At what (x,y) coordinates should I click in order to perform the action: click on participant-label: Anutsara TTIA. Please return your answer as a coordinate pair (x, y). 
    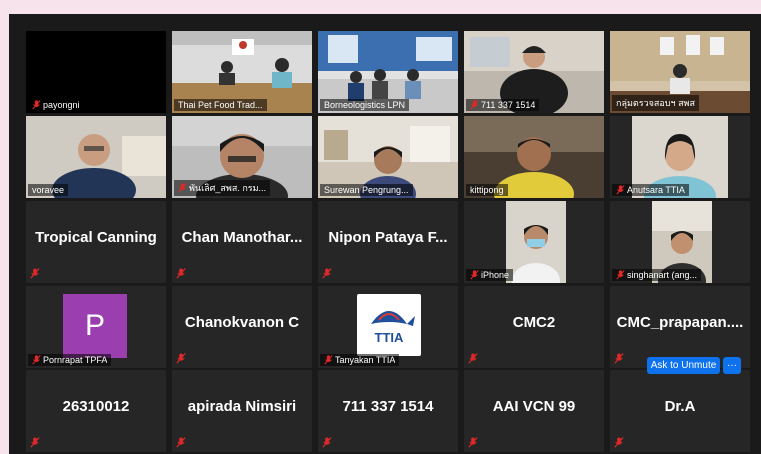
    Looking at the image, I should click on (650, 190).